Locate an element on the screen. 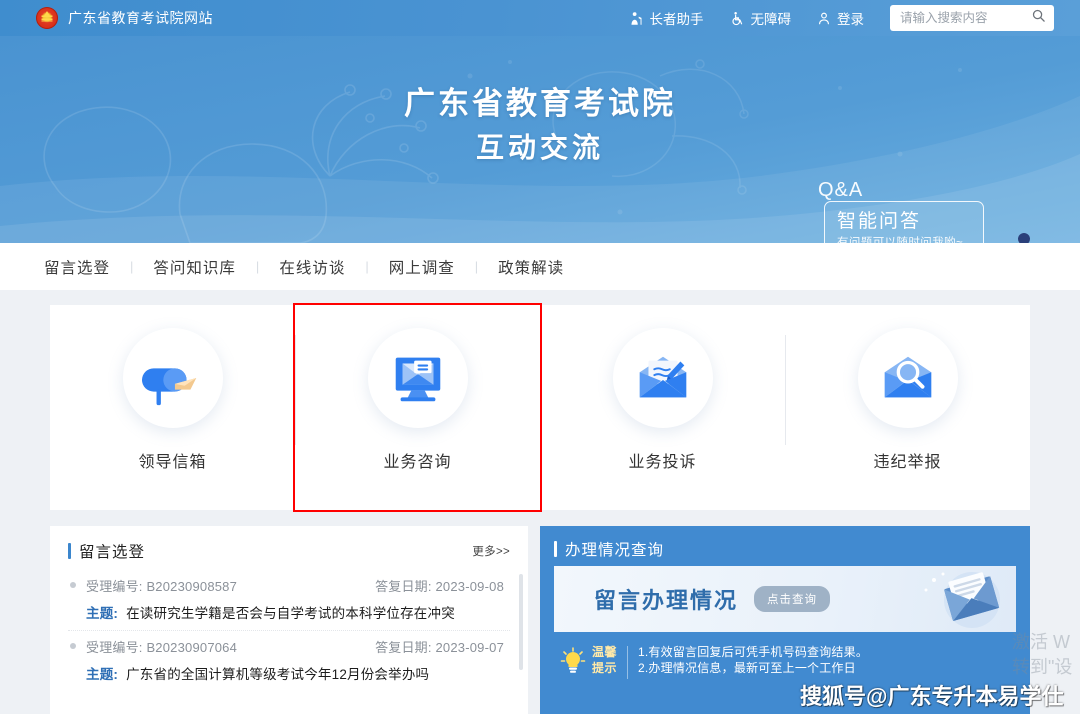 This screenshot has width=1080, height=714. message-meta: 受理编号: B20230907064 答复日期: 2023-09-07 is located at coordinates (295, 646).